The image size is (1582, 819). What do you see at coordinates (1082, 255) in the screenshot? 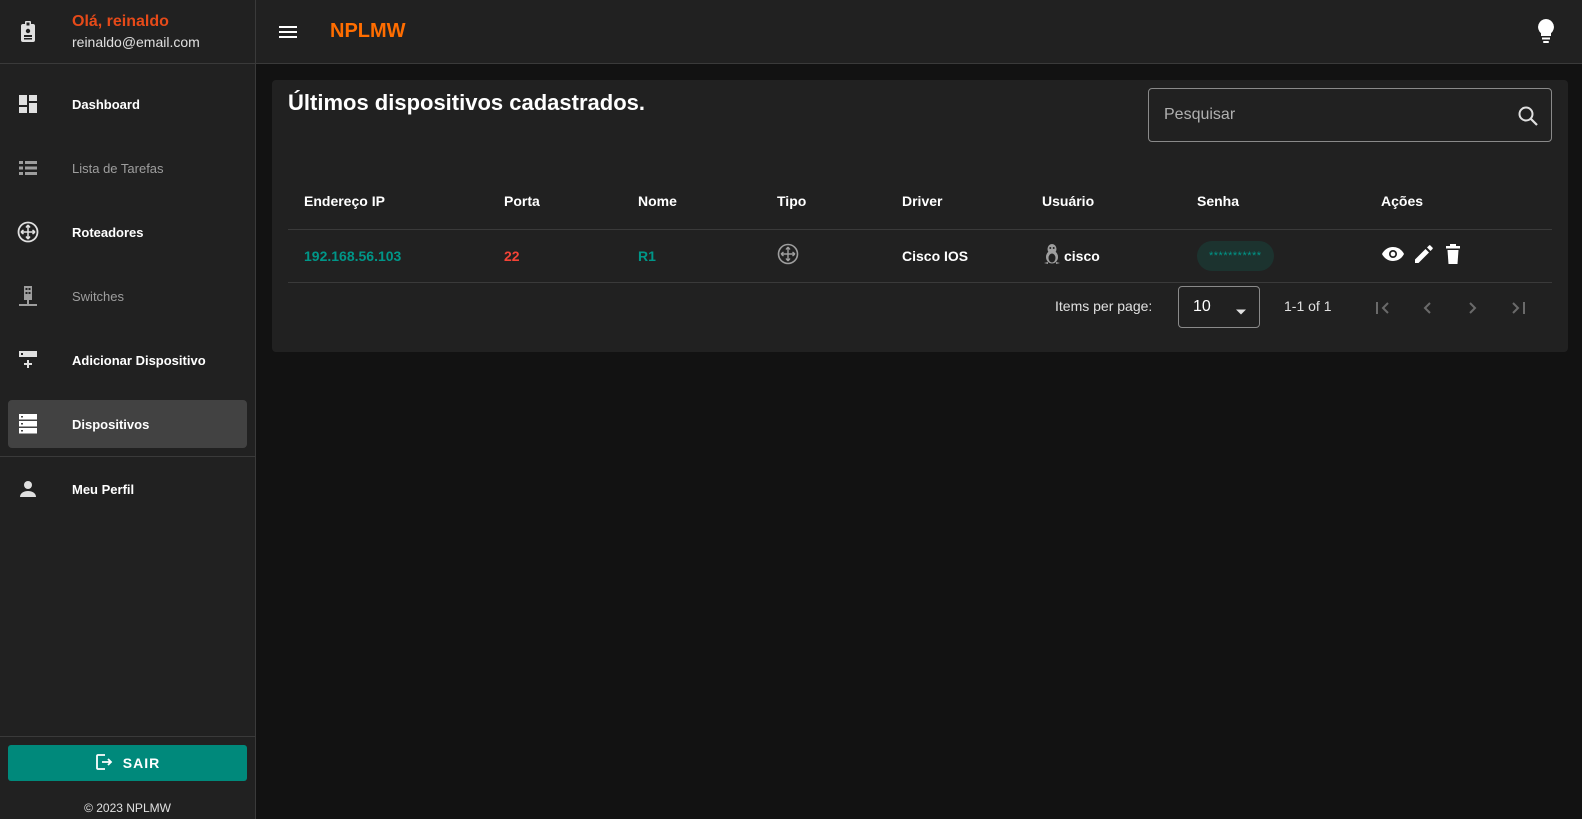
I see `cell-user-label: cisco` at bounding box center [1082, 255].